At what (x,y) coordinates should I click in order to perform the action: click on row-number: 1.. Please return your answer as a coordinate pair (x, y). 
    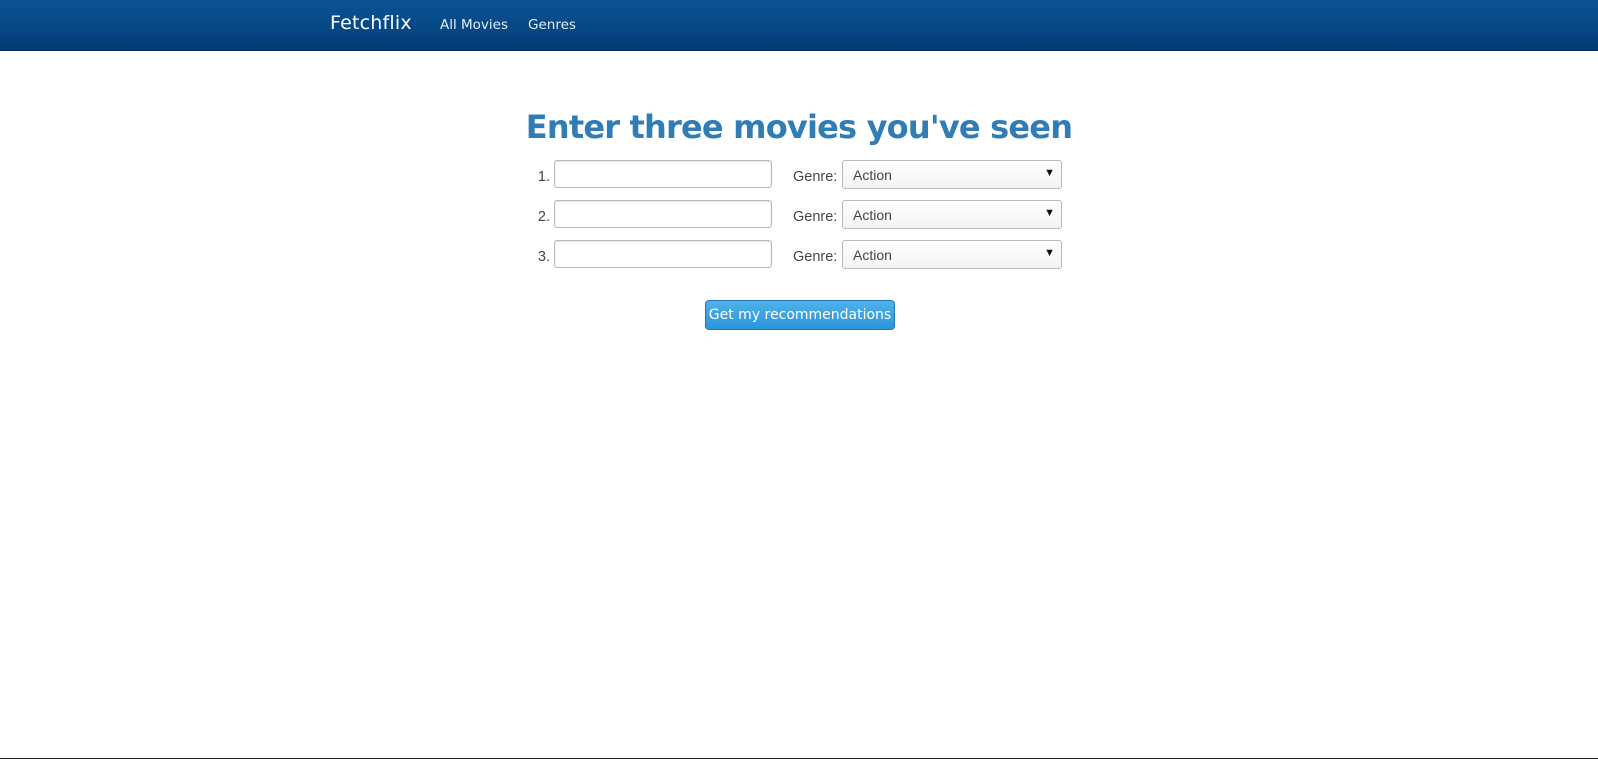
    Looking at the image, I should click on (543, 177).